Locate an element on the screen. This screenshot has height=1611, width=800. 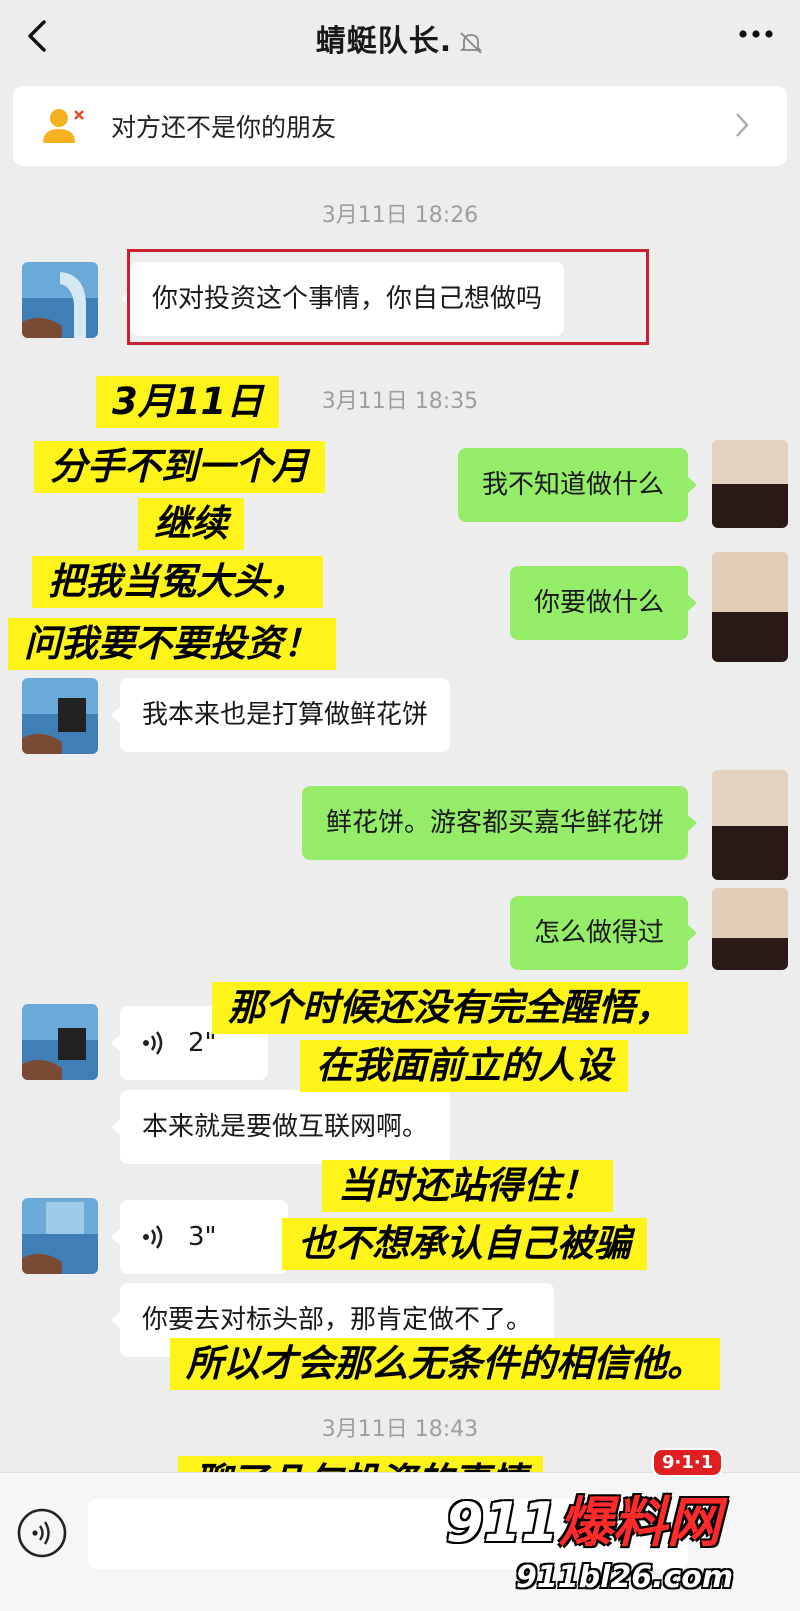
chevron-right-icon is located at coordinates (742, 125).